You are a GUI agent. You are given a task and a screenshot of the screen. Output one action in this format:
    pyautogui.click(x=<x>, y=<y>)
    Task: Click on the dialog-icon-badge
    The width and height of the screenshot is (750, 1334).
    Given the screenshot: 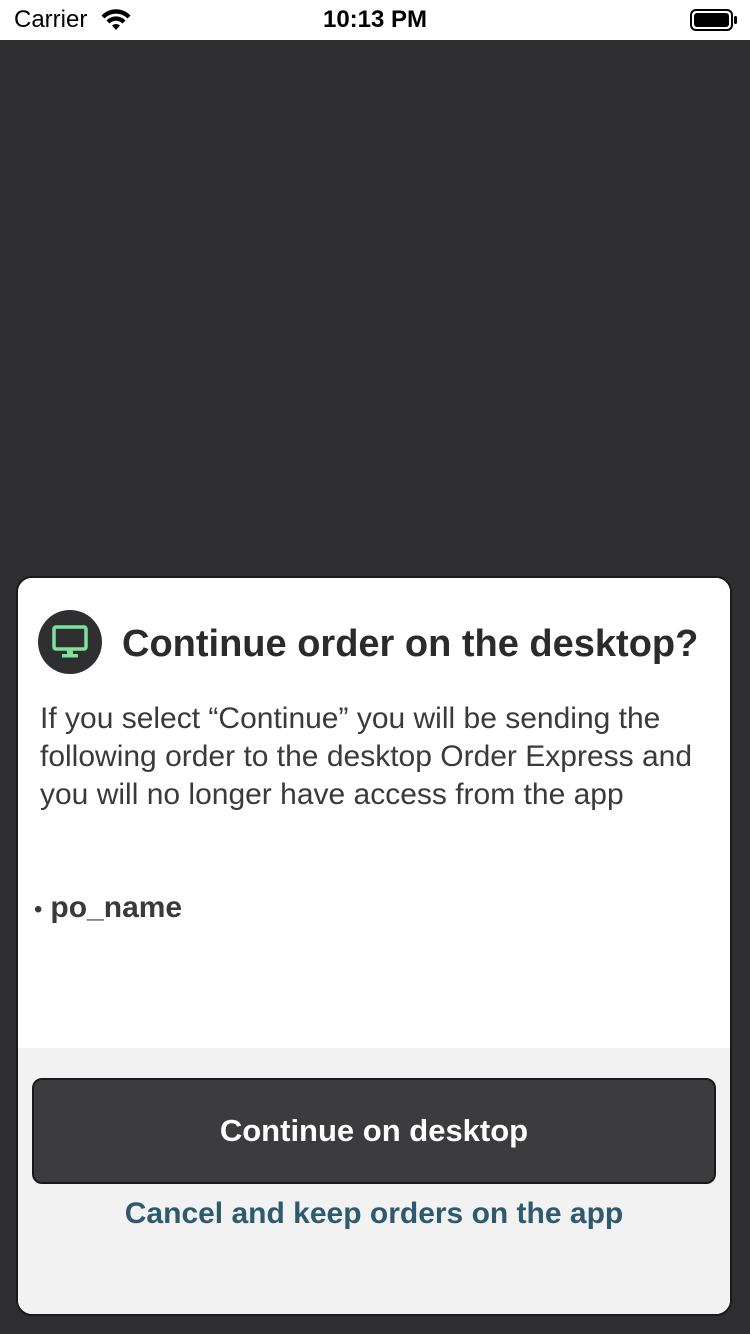 What is the action you would take?
    pyautogui.click(x=70, y=642)
    